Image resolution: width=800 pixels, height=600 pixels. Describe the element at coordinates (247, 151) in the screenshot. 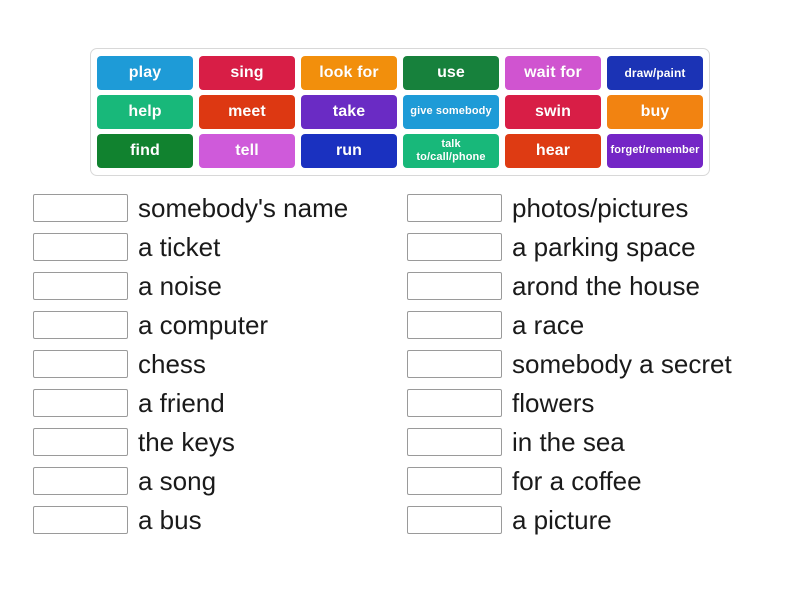

I see `word-tile: tell` at that location.